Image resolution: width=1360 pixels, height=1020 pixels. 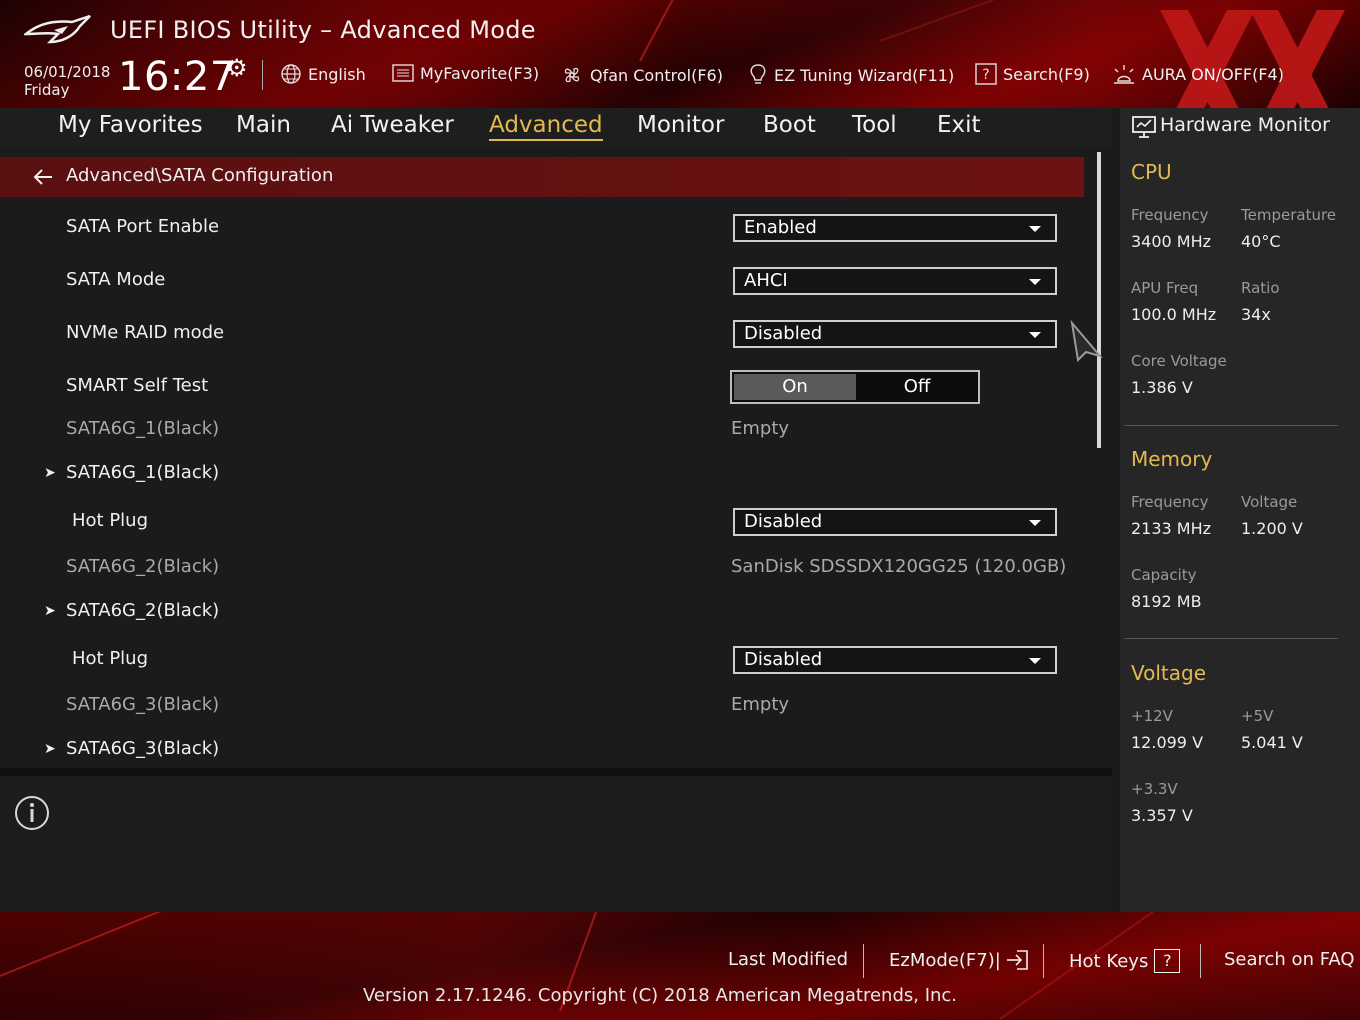 I want to click on memory-frequency-label: Frequency, so click(x=1170, y=502).